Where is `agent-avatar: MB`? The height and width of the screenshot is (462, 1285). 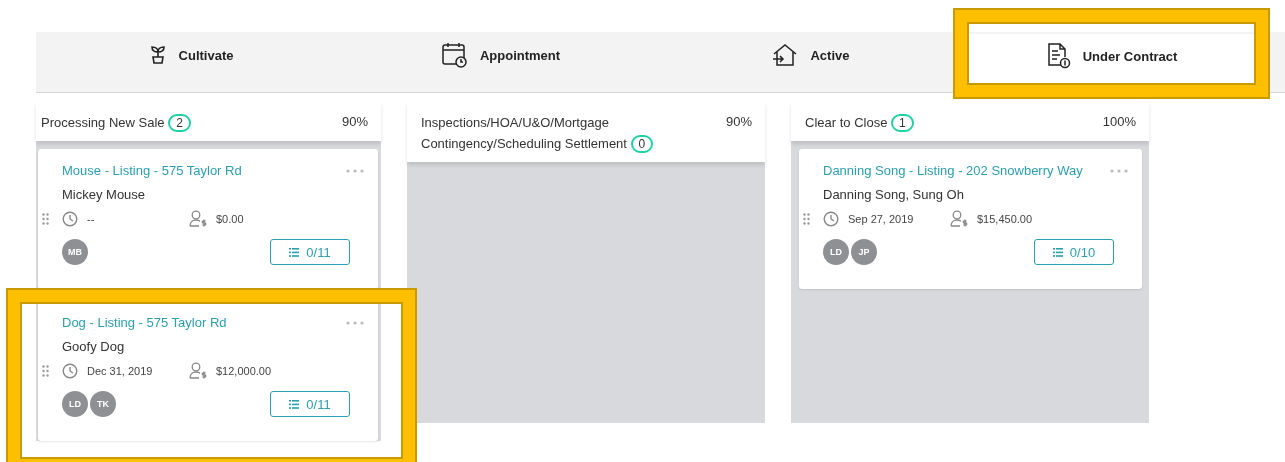 agent-avatar: MB is located at coordinates (75, 252).